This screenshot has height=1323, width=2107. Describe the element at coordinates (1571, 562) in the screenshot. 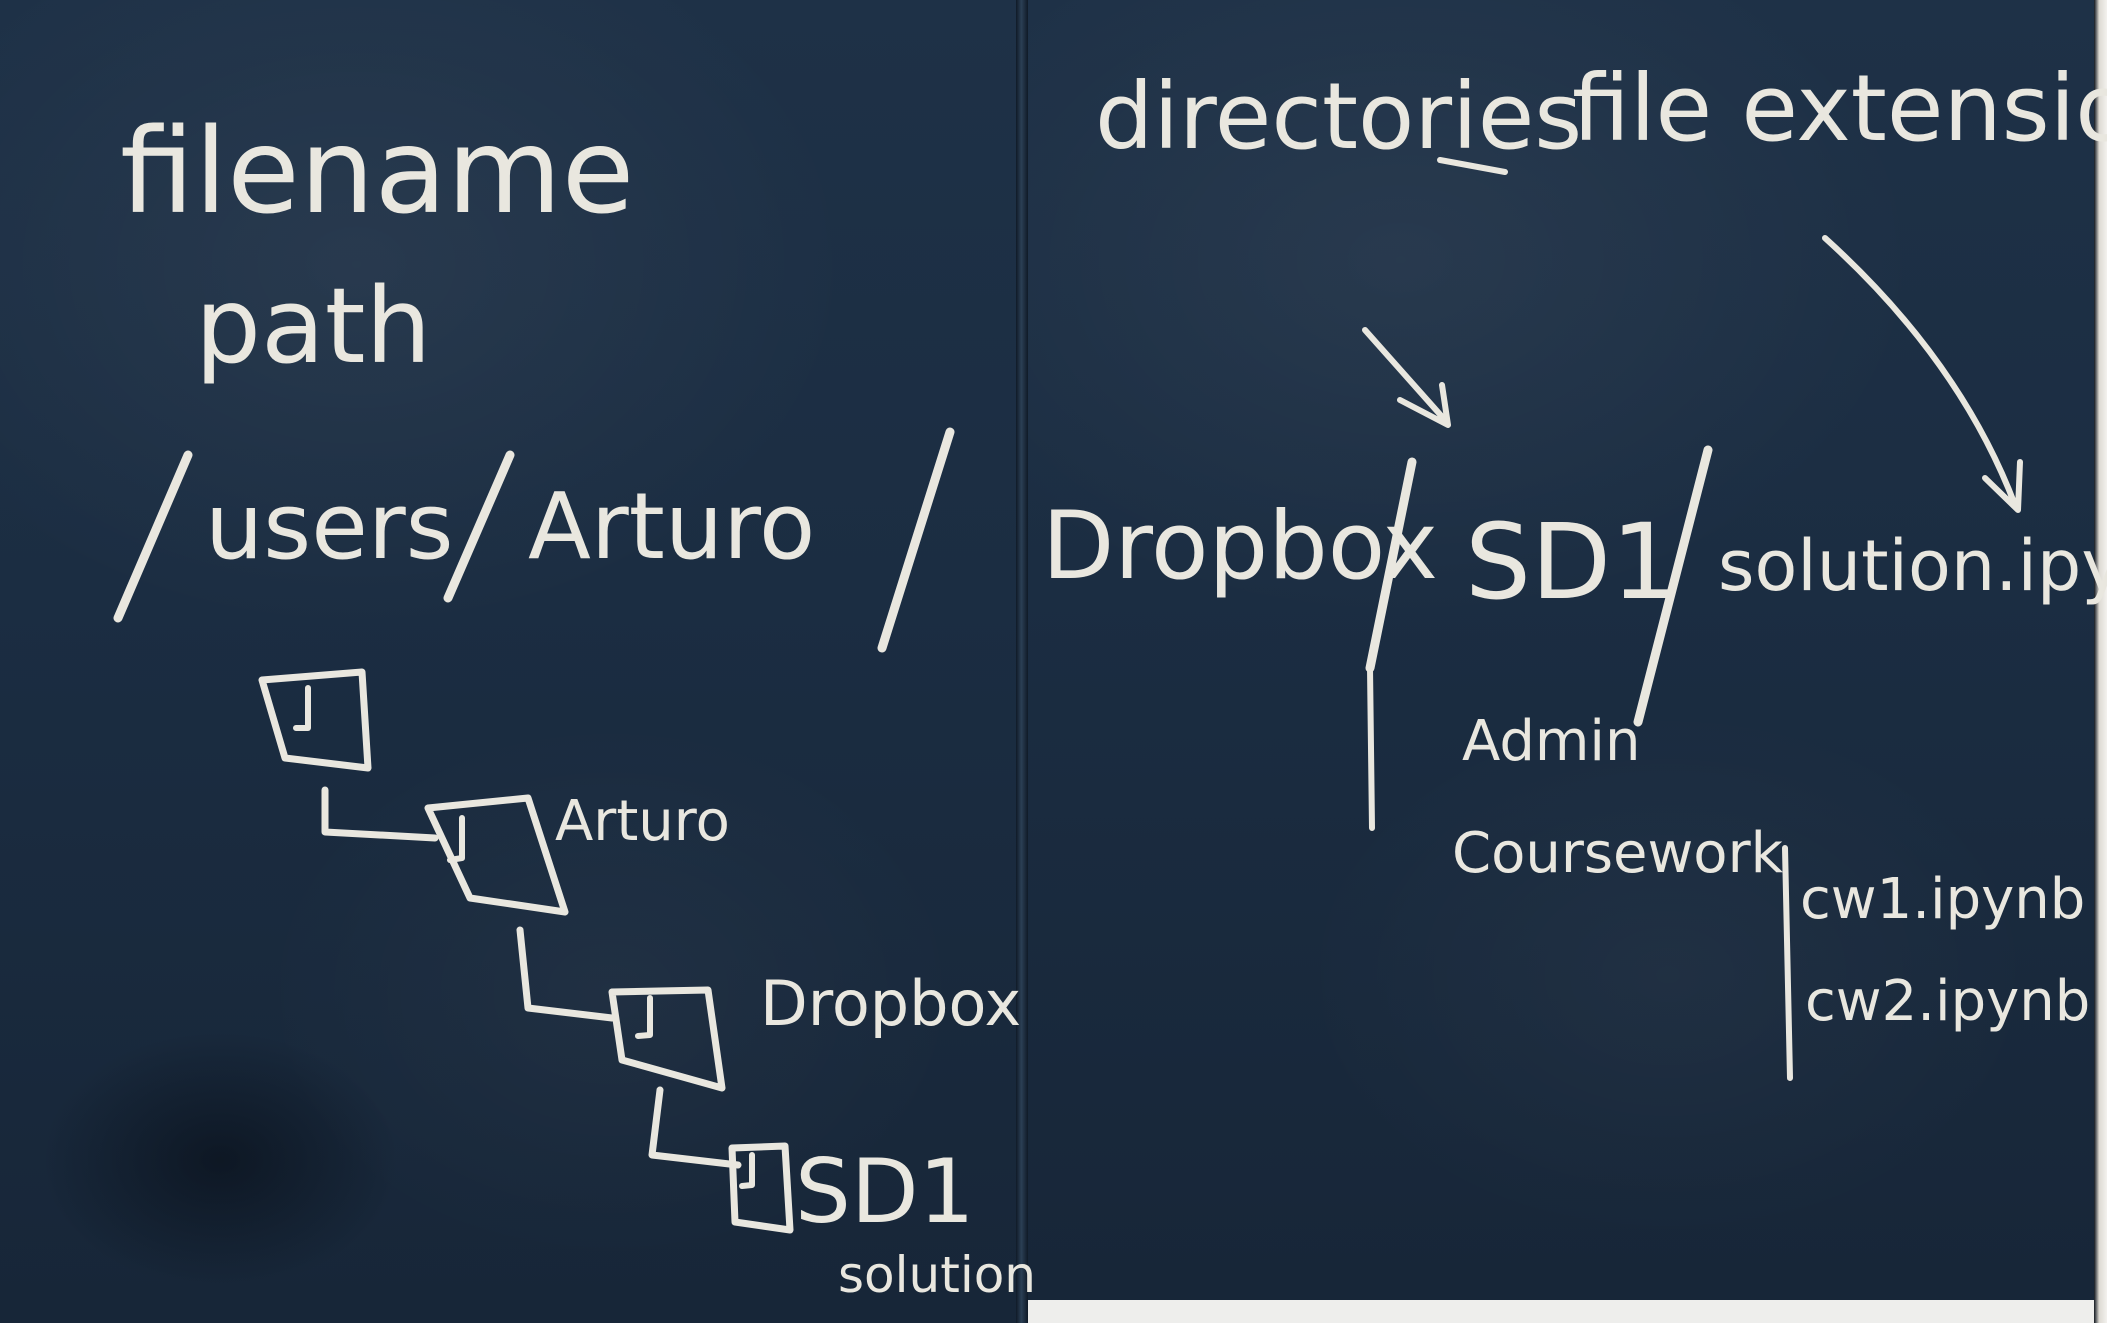

I see `path-segment-sd1: SD1` at that location.